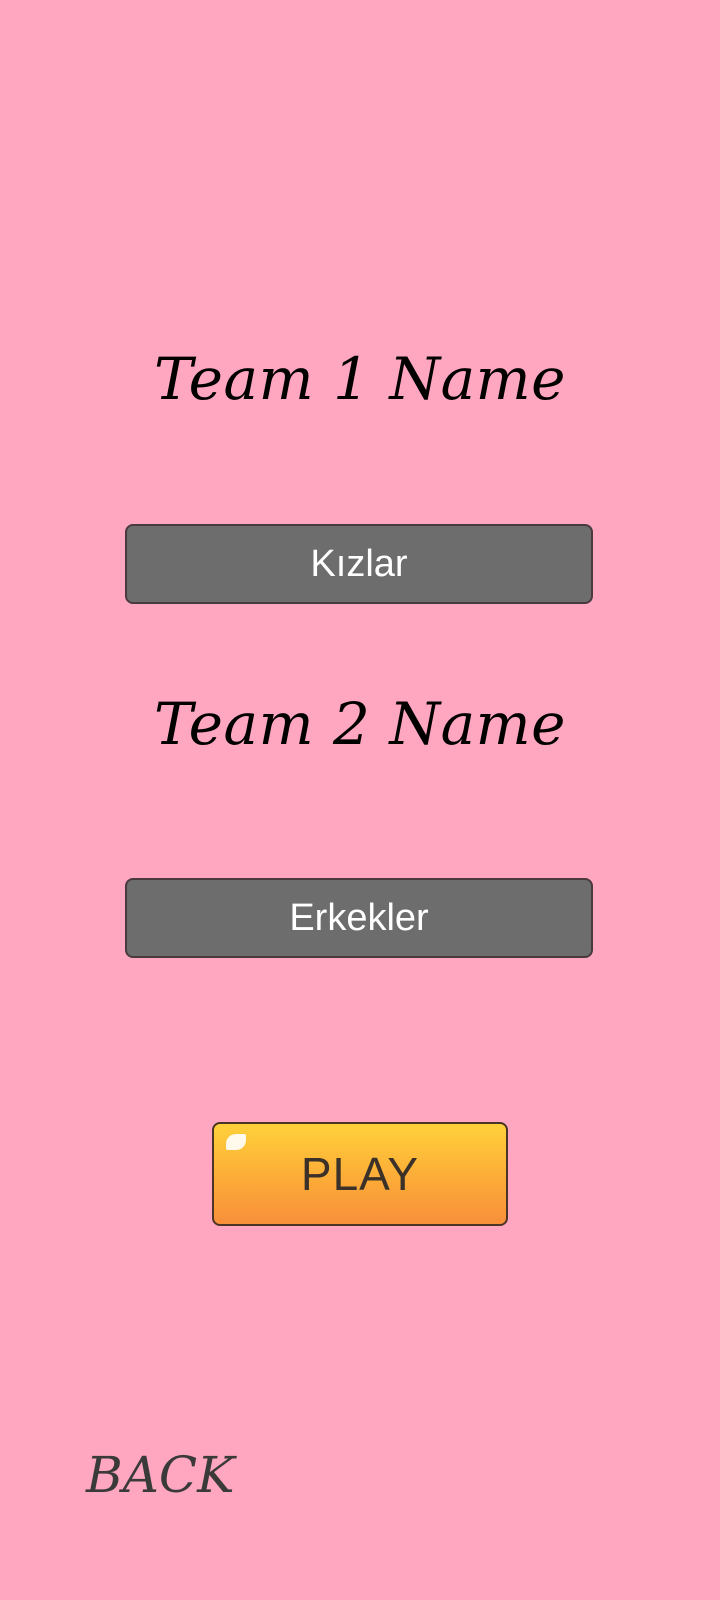  What do you see at coordinates (359, 564) in the screenshot?
I see `team1-name-input` at bounding box center [359, 564].